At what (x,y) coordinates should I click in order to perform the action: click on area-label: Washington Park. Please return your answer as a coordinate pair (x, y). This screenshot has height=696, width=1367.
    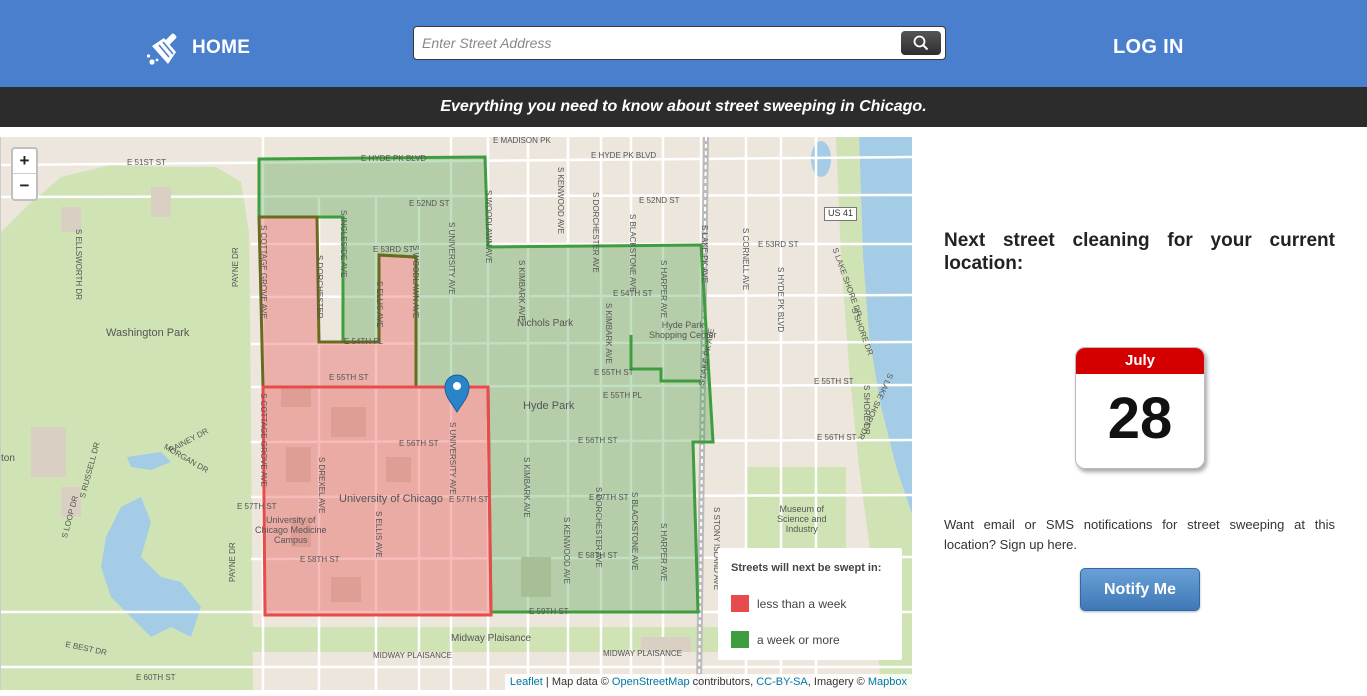
    Looking at the image, I should click on (148, 333).